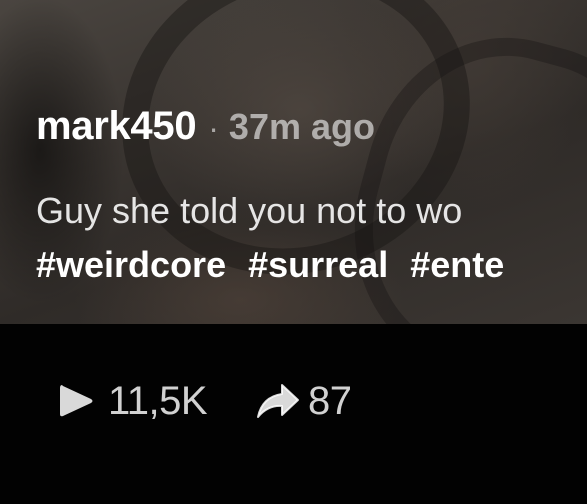 This screenshot has height=504, width=587. I want to click on views-stat: 11,5K, so click(132, 401).